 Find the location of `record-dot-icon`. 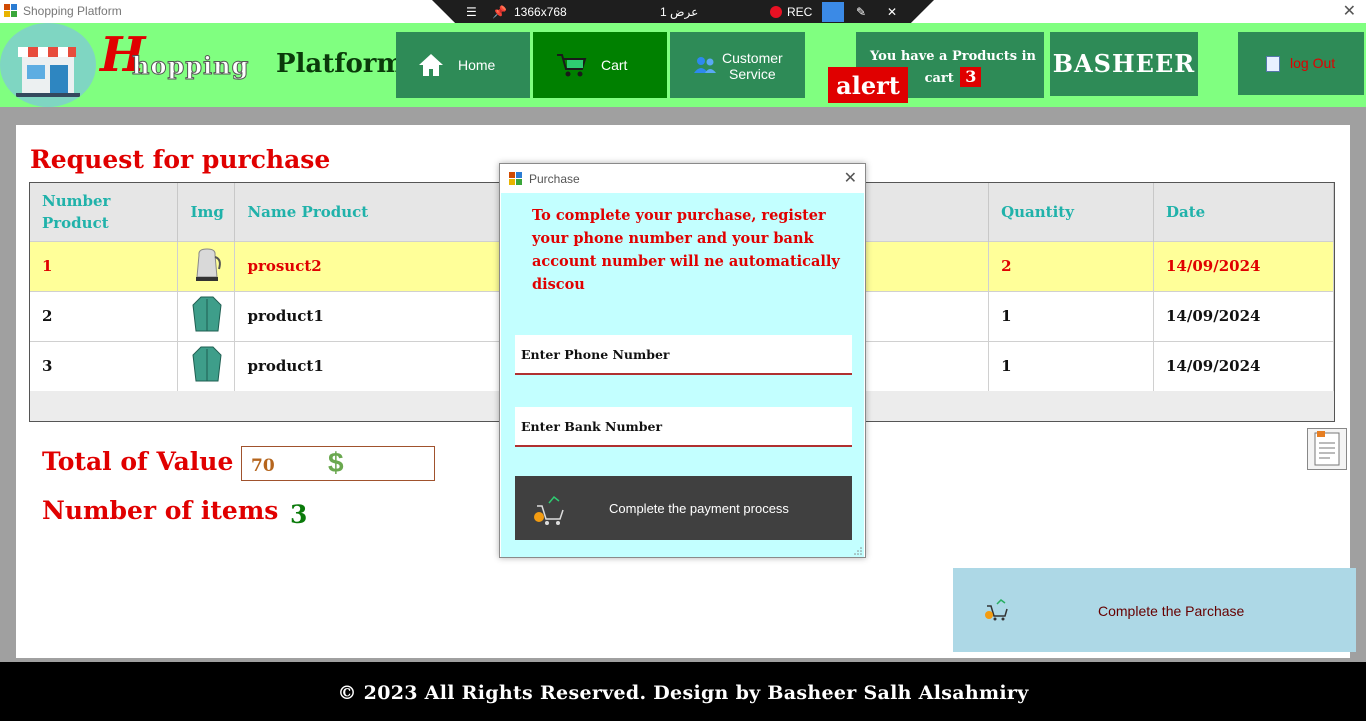

record-dot-icon is located at coordinates (776, 12).